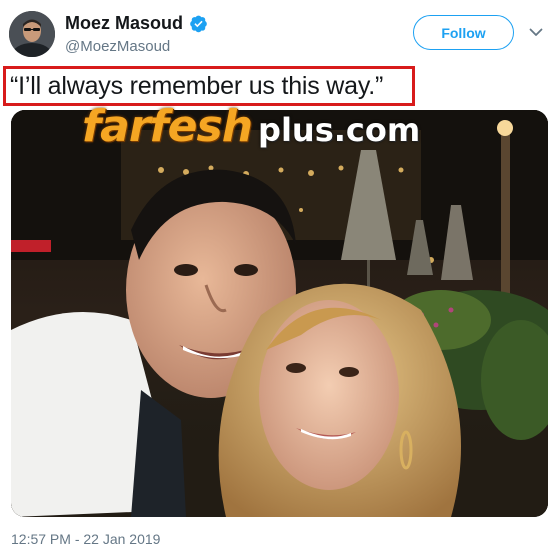 The image size is (560, 559). What do you see at coordinates (32, 34) in the screenshot?
I see `avatar` at bounding box center [32, 34].